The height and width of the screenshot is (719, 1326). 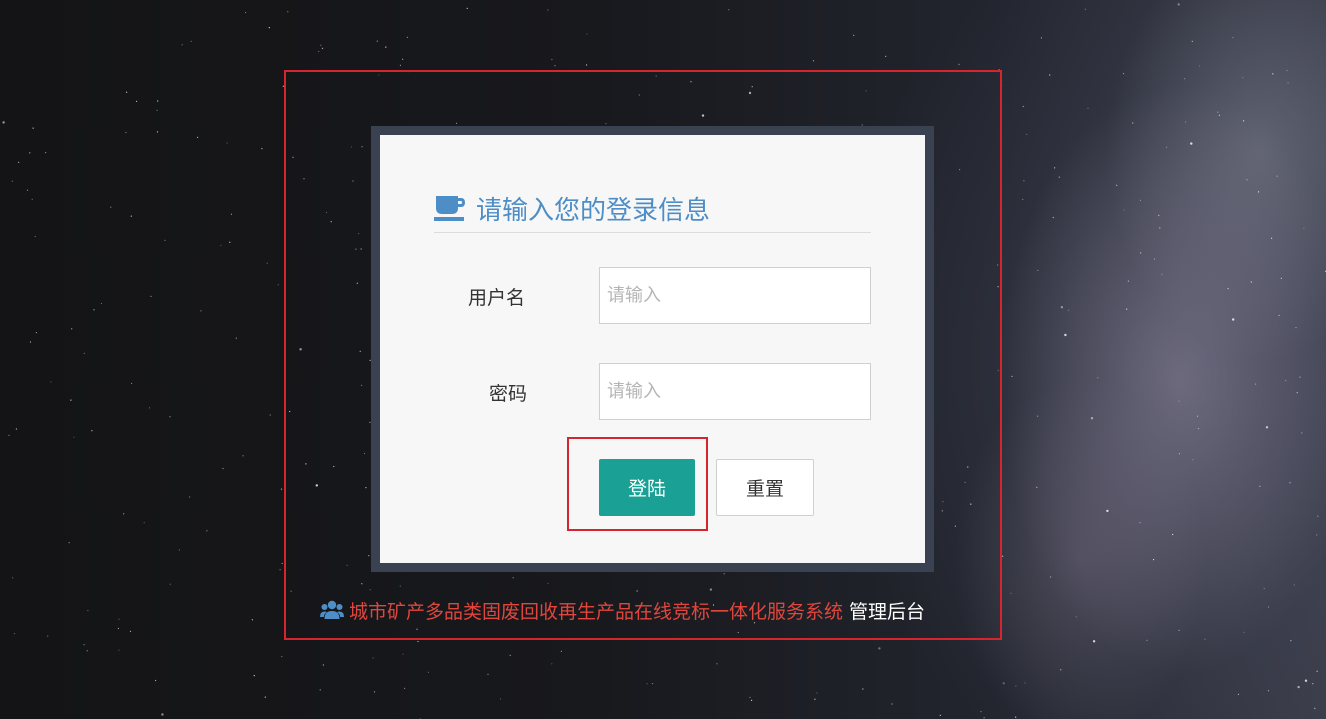 I want to click on password-label: 密码, so click(x=508, y=394).